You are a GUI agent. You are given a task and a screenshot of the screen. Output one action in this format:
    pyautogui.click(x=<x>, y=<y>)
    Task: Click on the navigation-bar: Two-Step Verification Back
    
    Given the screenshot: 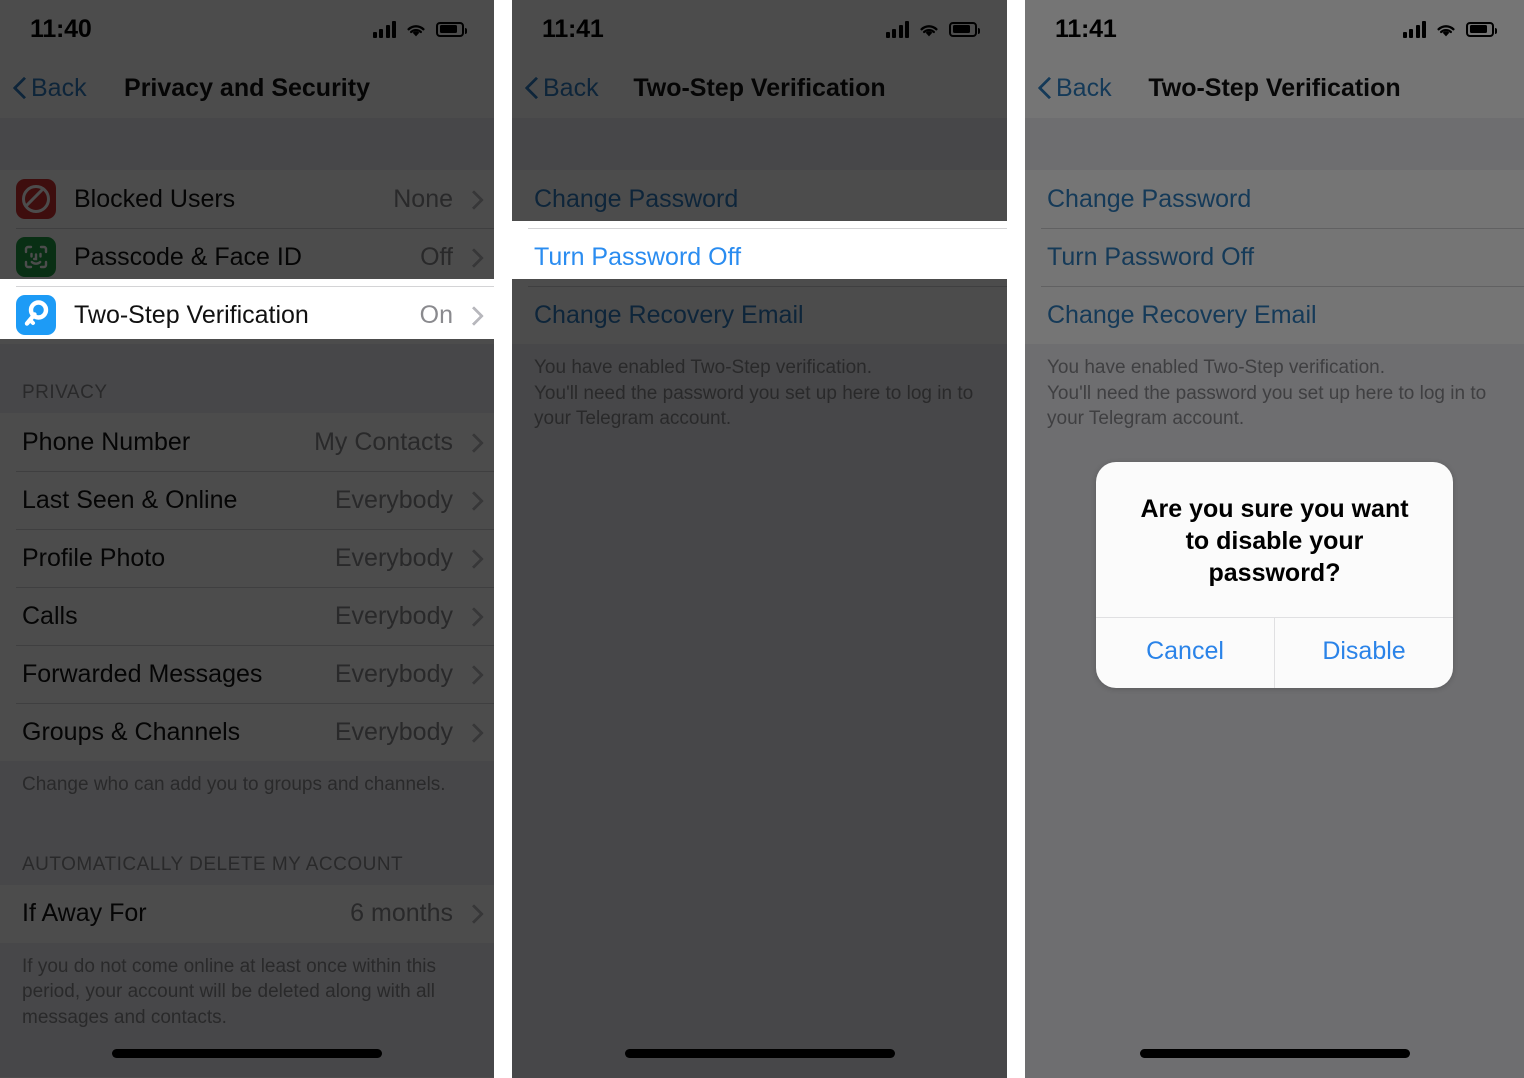 What is the action you would take?
    pyautogui.click(x=759, y=88)
    